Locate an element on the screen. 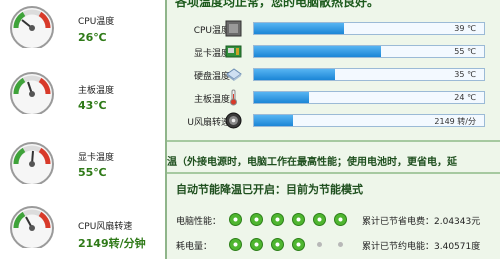 The height and width of the screenshot is (260, 500). fan-row-cpu: U风扇转速 2149 转/分 is located at coordinates (333, 121).